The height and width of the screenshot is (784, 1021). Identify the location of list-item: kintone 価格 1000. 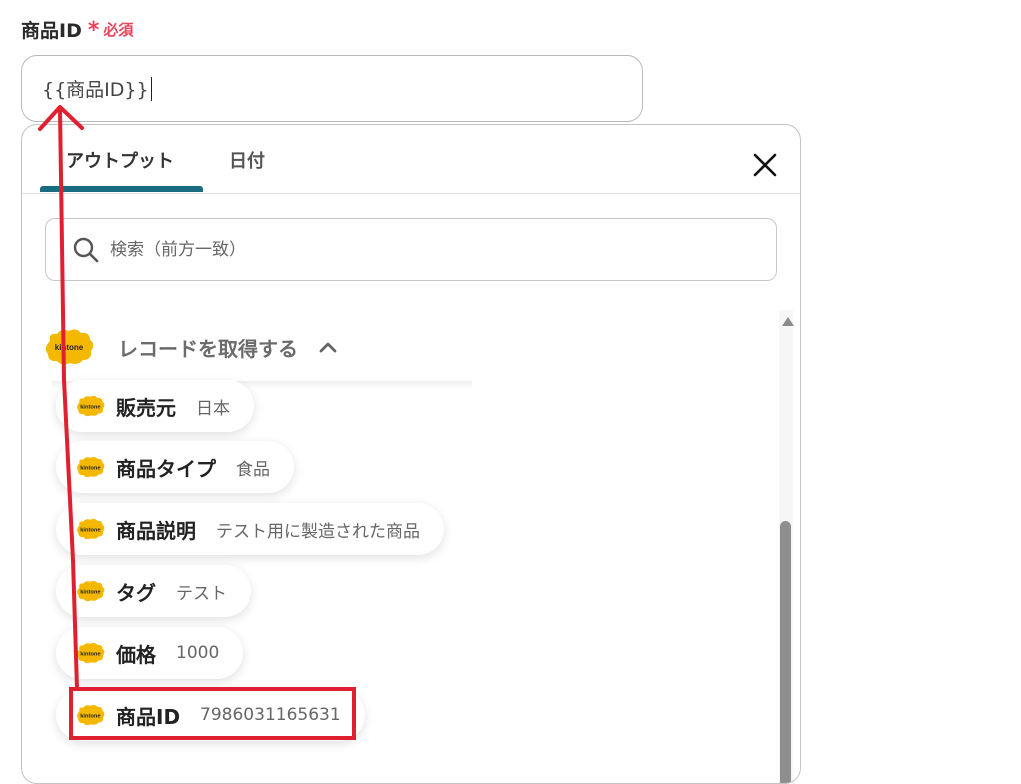
(150, 653).